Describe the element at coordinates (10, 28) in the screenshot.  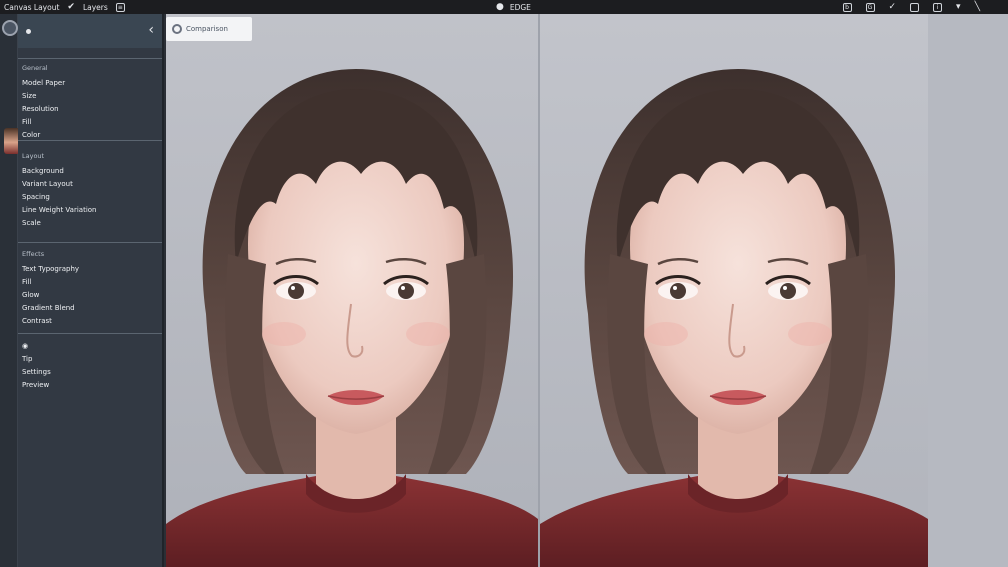
I see `app-logo-icon` at that location.